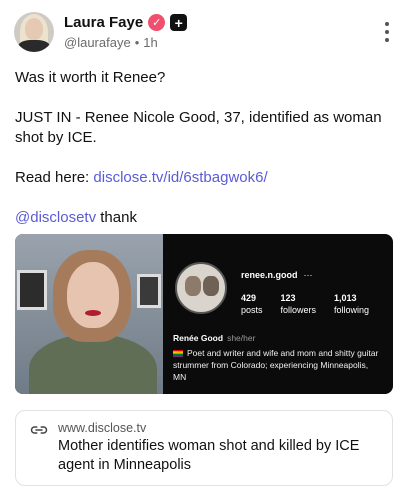 The image size is (408, 500). Describe the element at coordinates (179, 22) in the screenshot. I see `plus-icon: +` at that location.